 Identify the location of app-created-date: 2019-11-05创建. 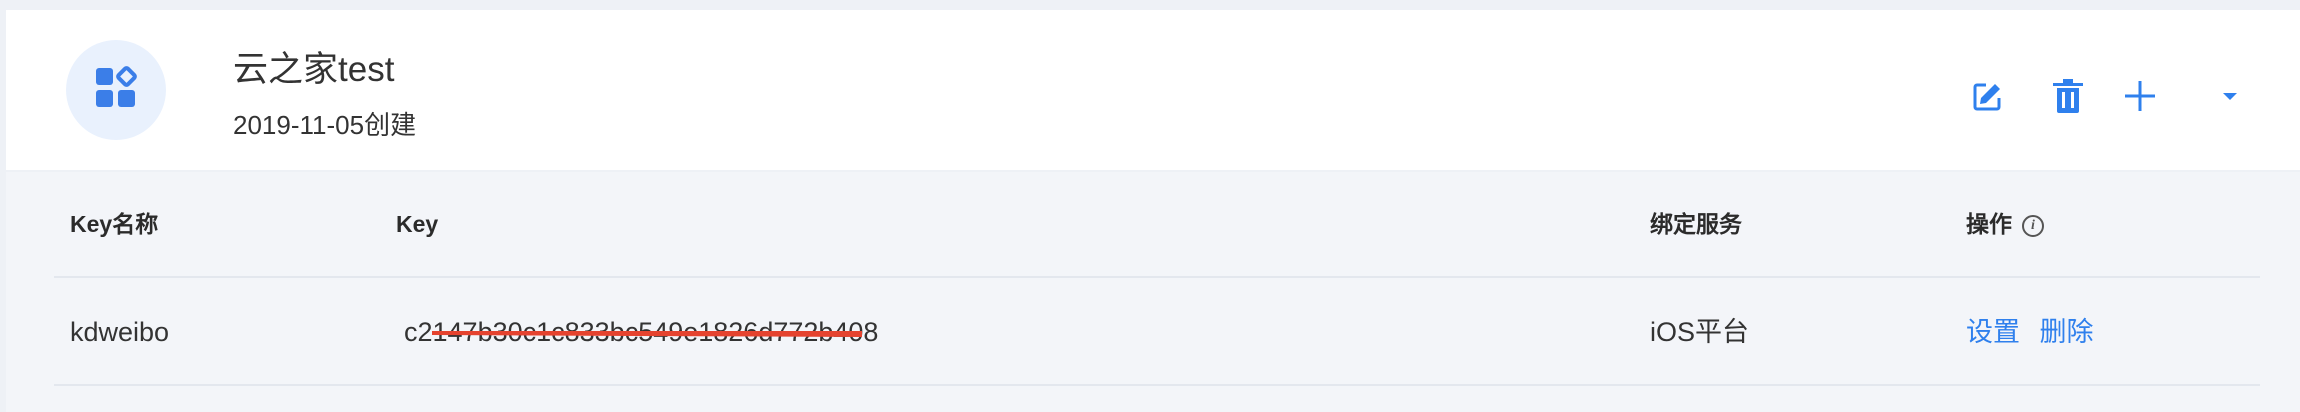
(325, 125).